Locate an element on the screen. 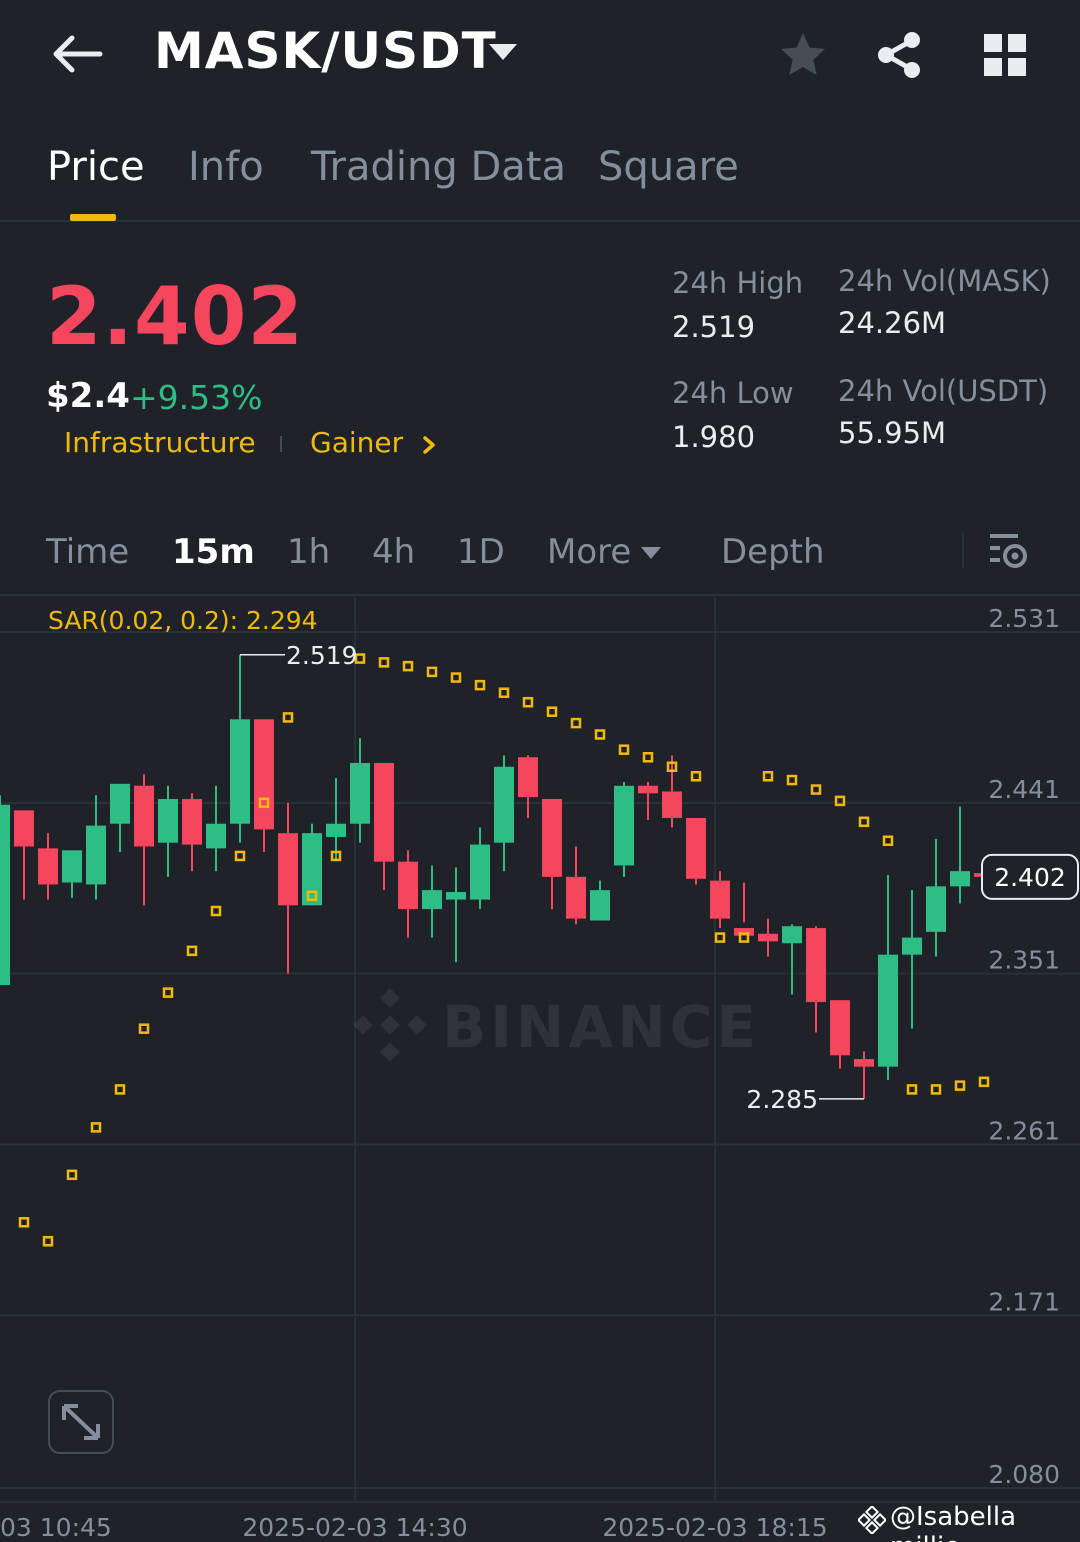 This screenshot has width=1080, height=1542. chevron-down-icon is located at coordinates (503, 52).